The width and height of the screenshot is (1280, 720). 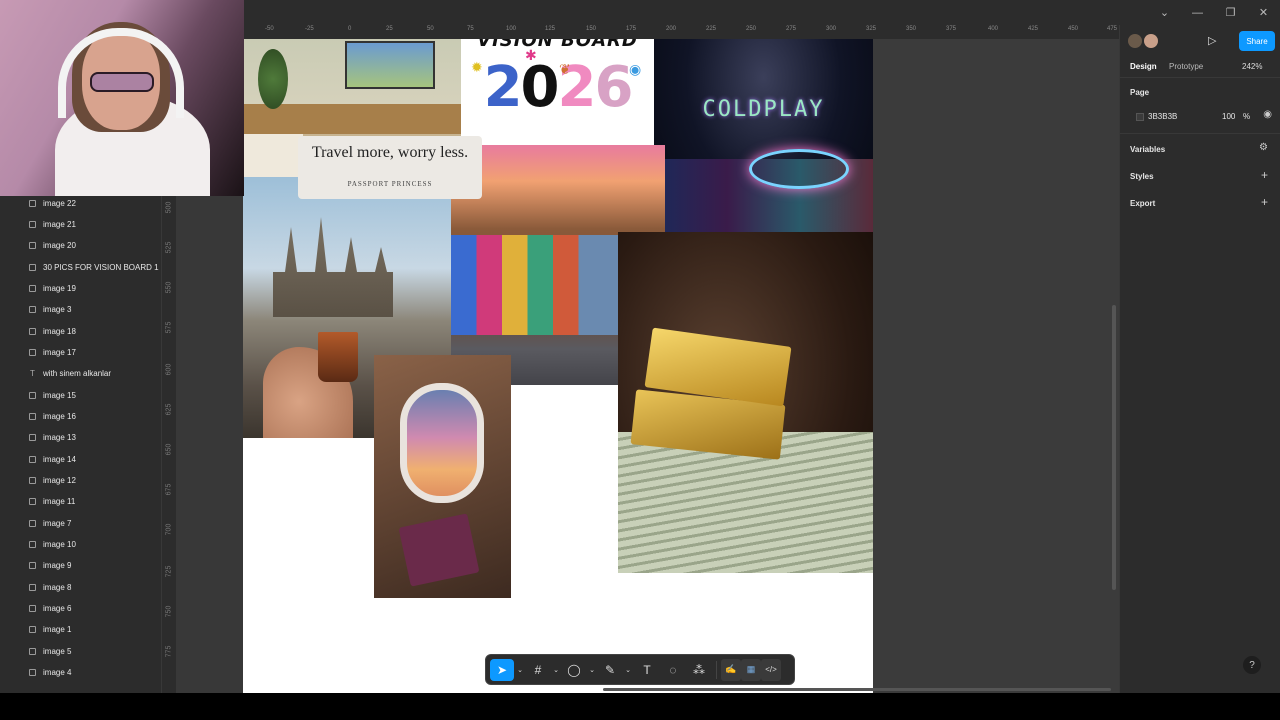 I want to click on layer-item: image 9, so click(x=80, y=565).